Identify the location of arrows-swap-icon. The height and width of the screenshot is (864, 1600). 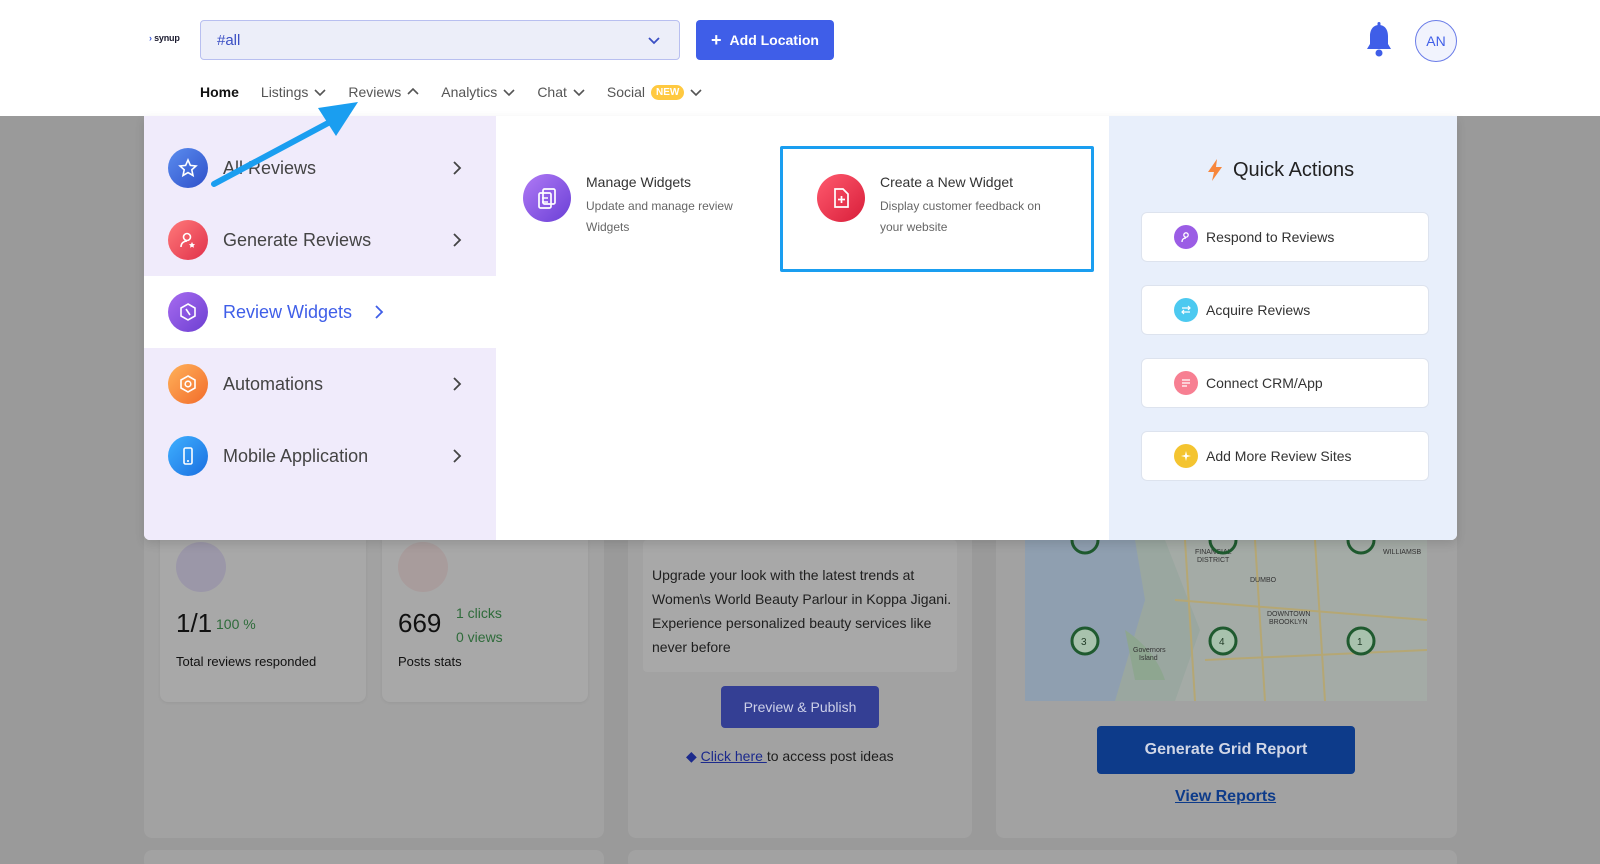
(1186, 310).